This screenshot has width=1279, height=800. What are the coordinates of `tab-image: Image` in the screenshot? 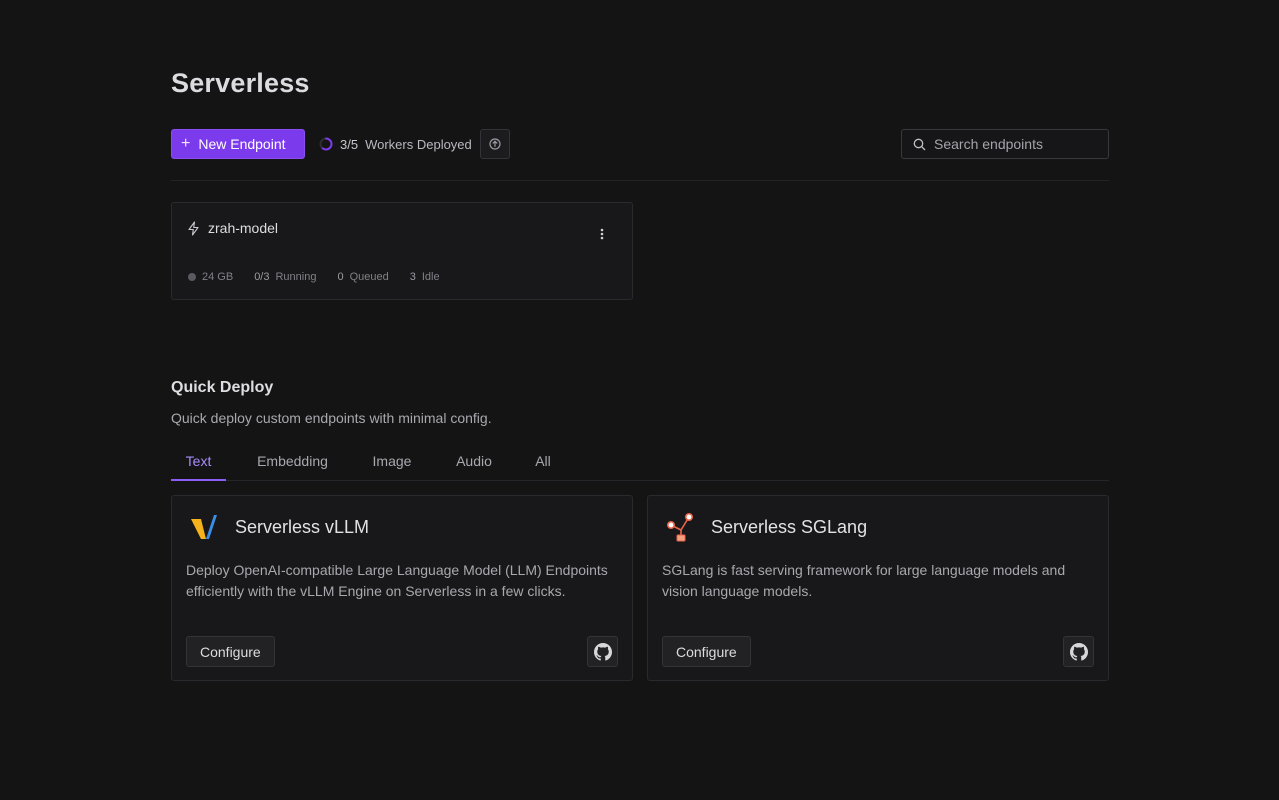 It's located at (392, 461).